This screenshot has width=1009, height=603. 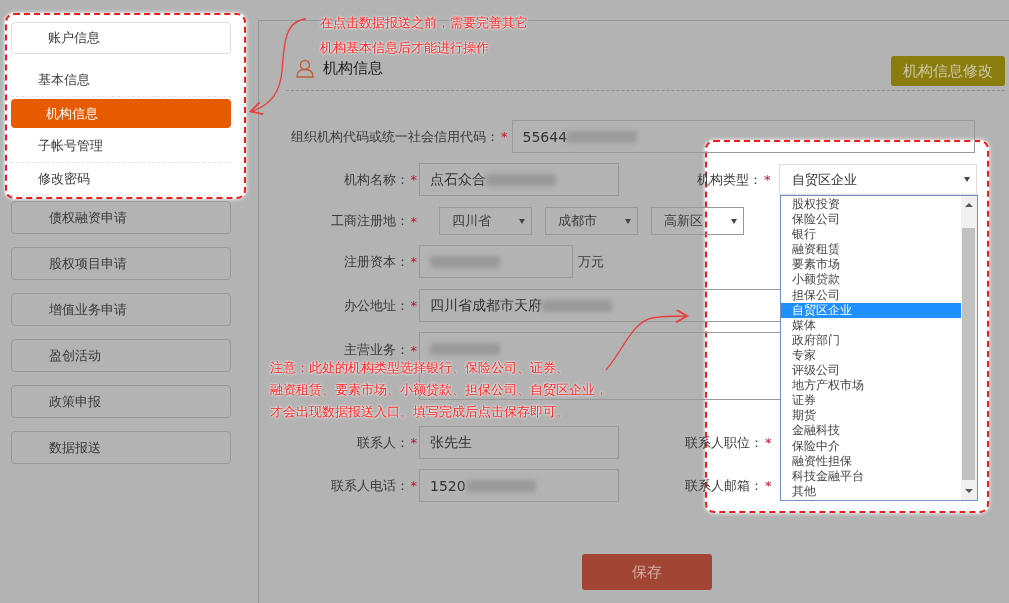 What do you see at coordinates (376, 179) in the screenshot?
I see `field-label: 机构名称：` at bounding box center [376, 179].